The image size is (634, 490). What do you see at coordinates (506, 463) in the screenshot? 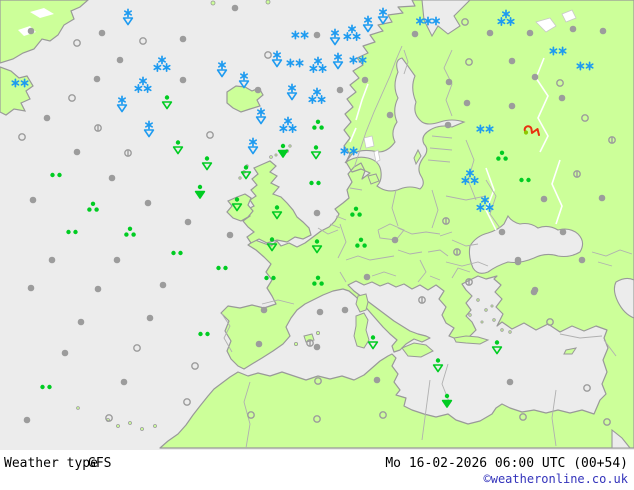
I see `timestamp-label: Mo 16-02-2026 06:00 UTC (00+54)` at bounding box center [506, 463].